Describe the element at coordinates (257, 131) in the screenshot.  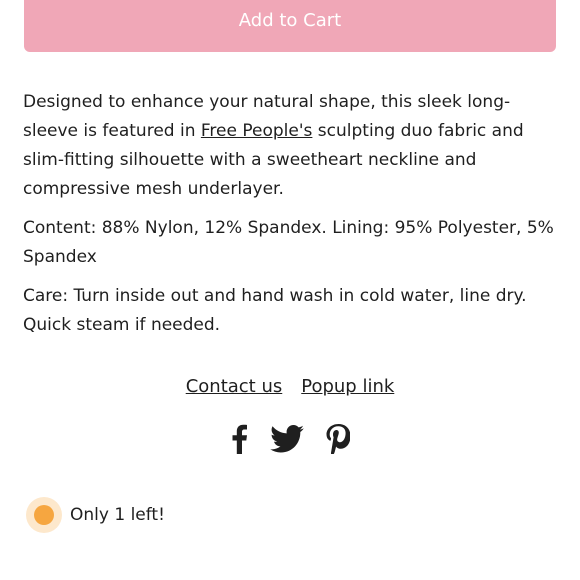
I see `brand-link: Free People's` at that location.